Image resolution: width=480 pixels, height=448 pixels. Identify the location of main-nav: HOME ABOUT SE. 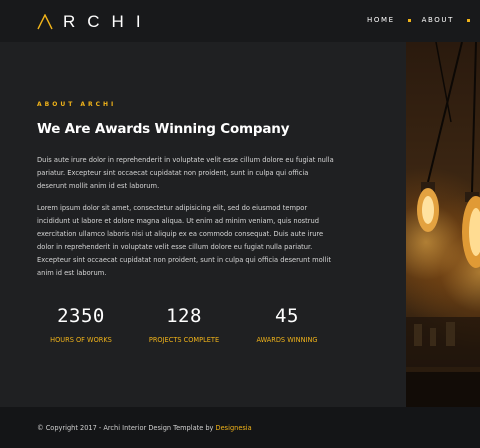
(423, 20).